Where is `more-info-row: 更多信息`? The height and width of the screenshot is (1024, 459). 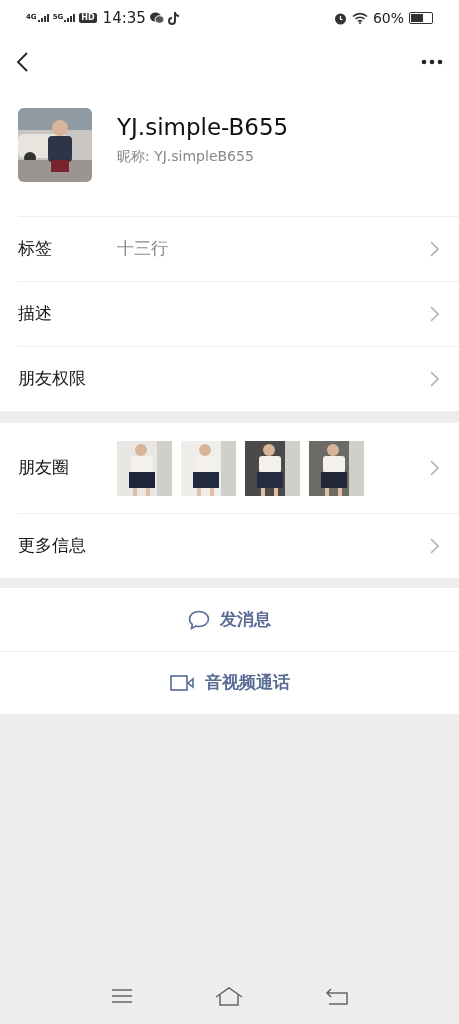
more-info-row: 更多信息 is located at coordinates (238, 545).